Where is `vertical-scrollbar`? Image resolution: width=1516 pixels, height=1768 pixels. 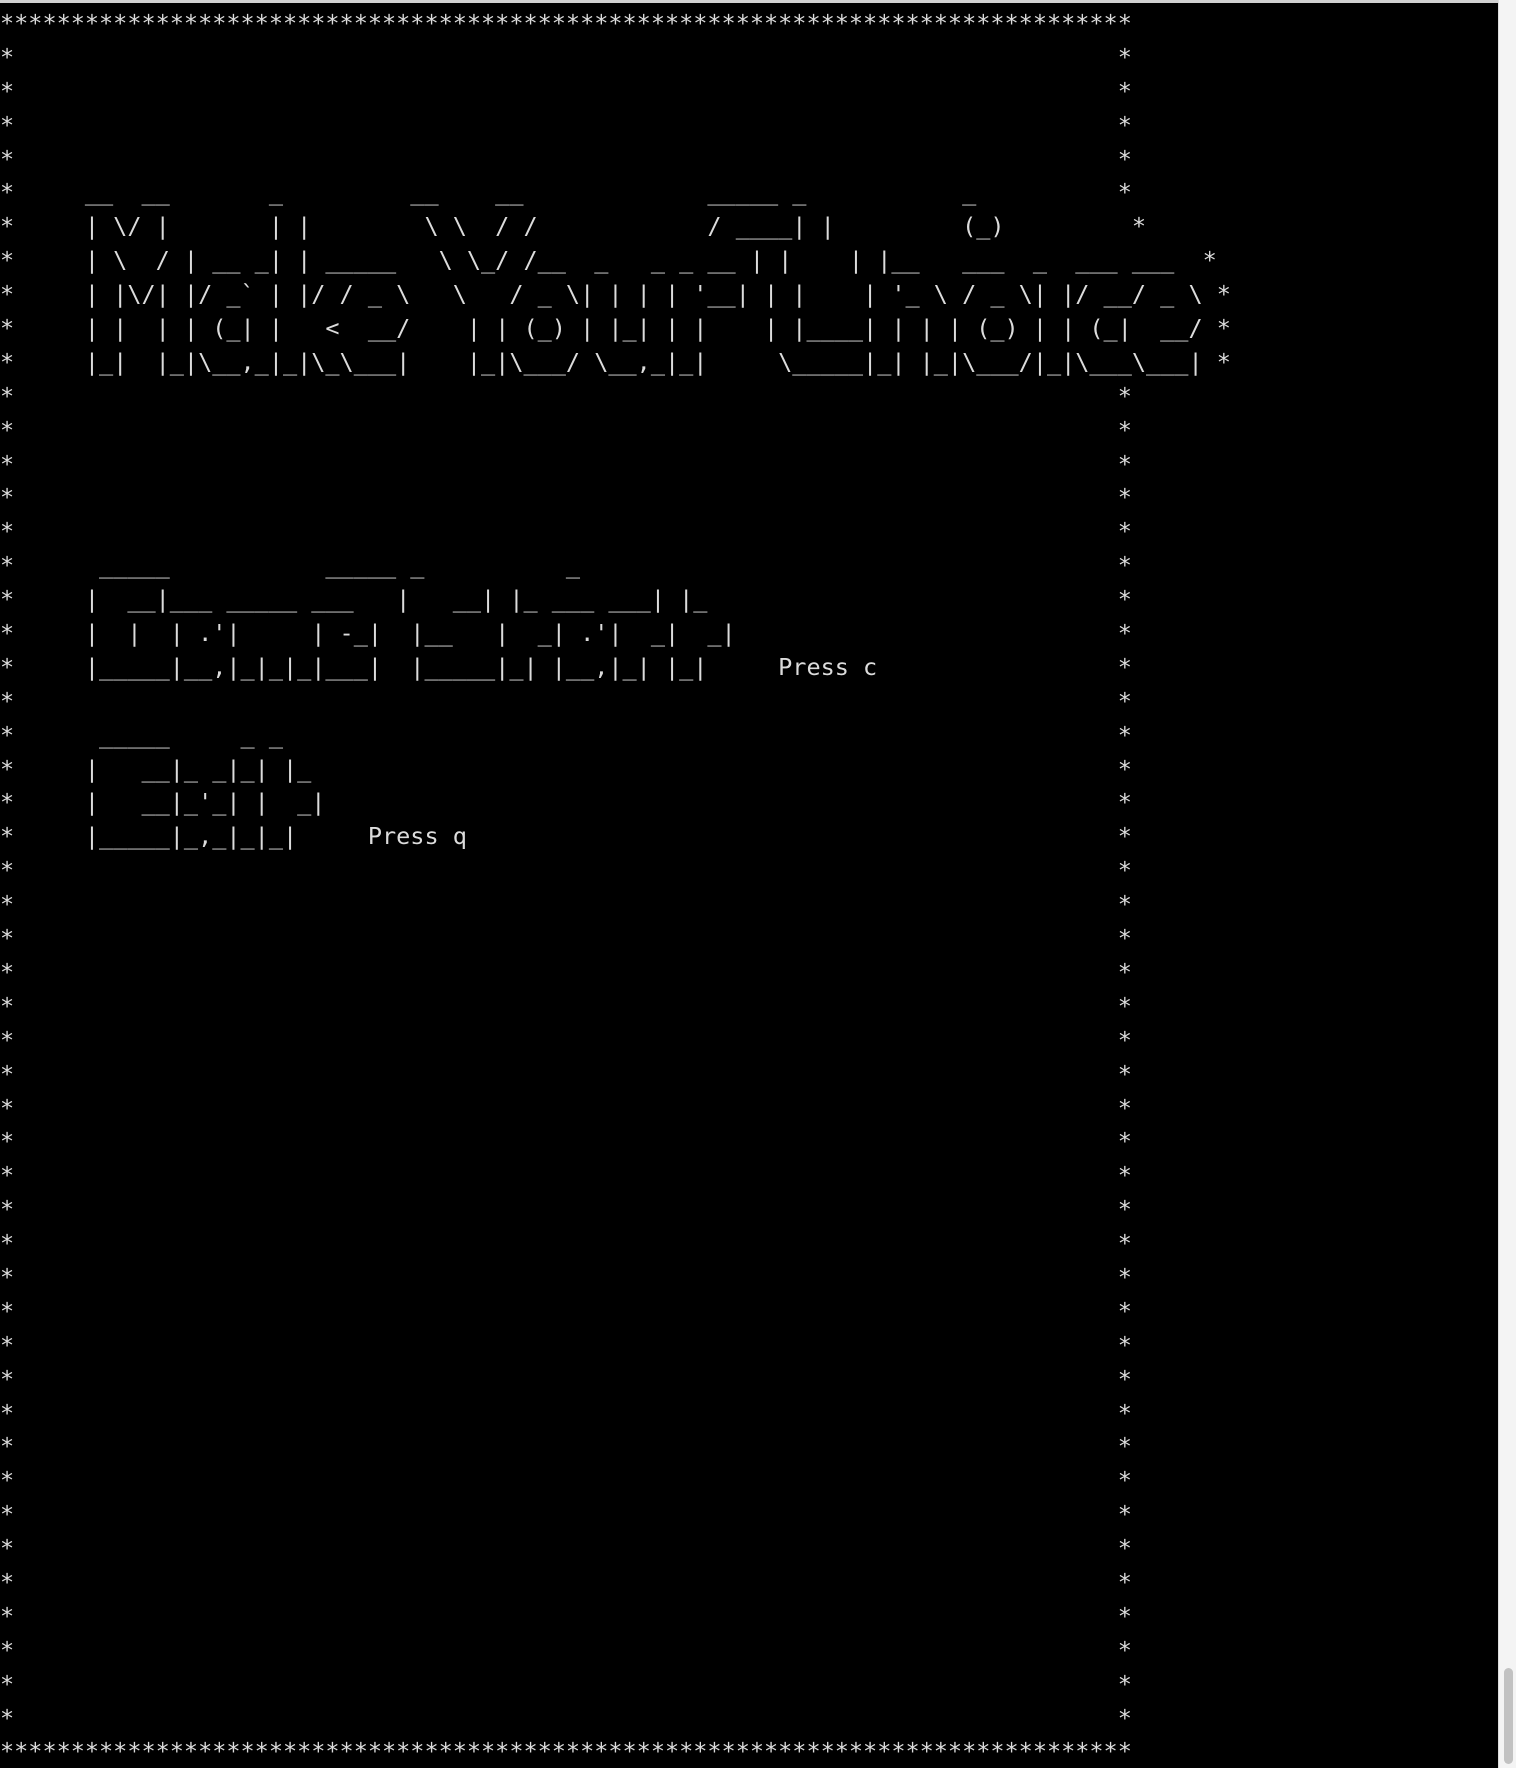 vertical-scrollbar is located at coordinates (1507, 884).